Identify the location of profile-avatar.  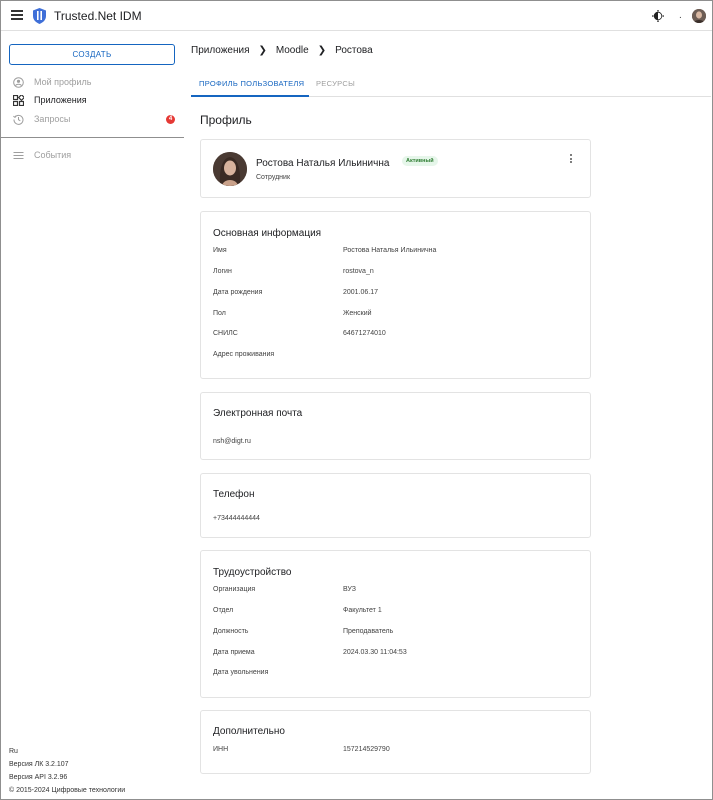
(230, 169).